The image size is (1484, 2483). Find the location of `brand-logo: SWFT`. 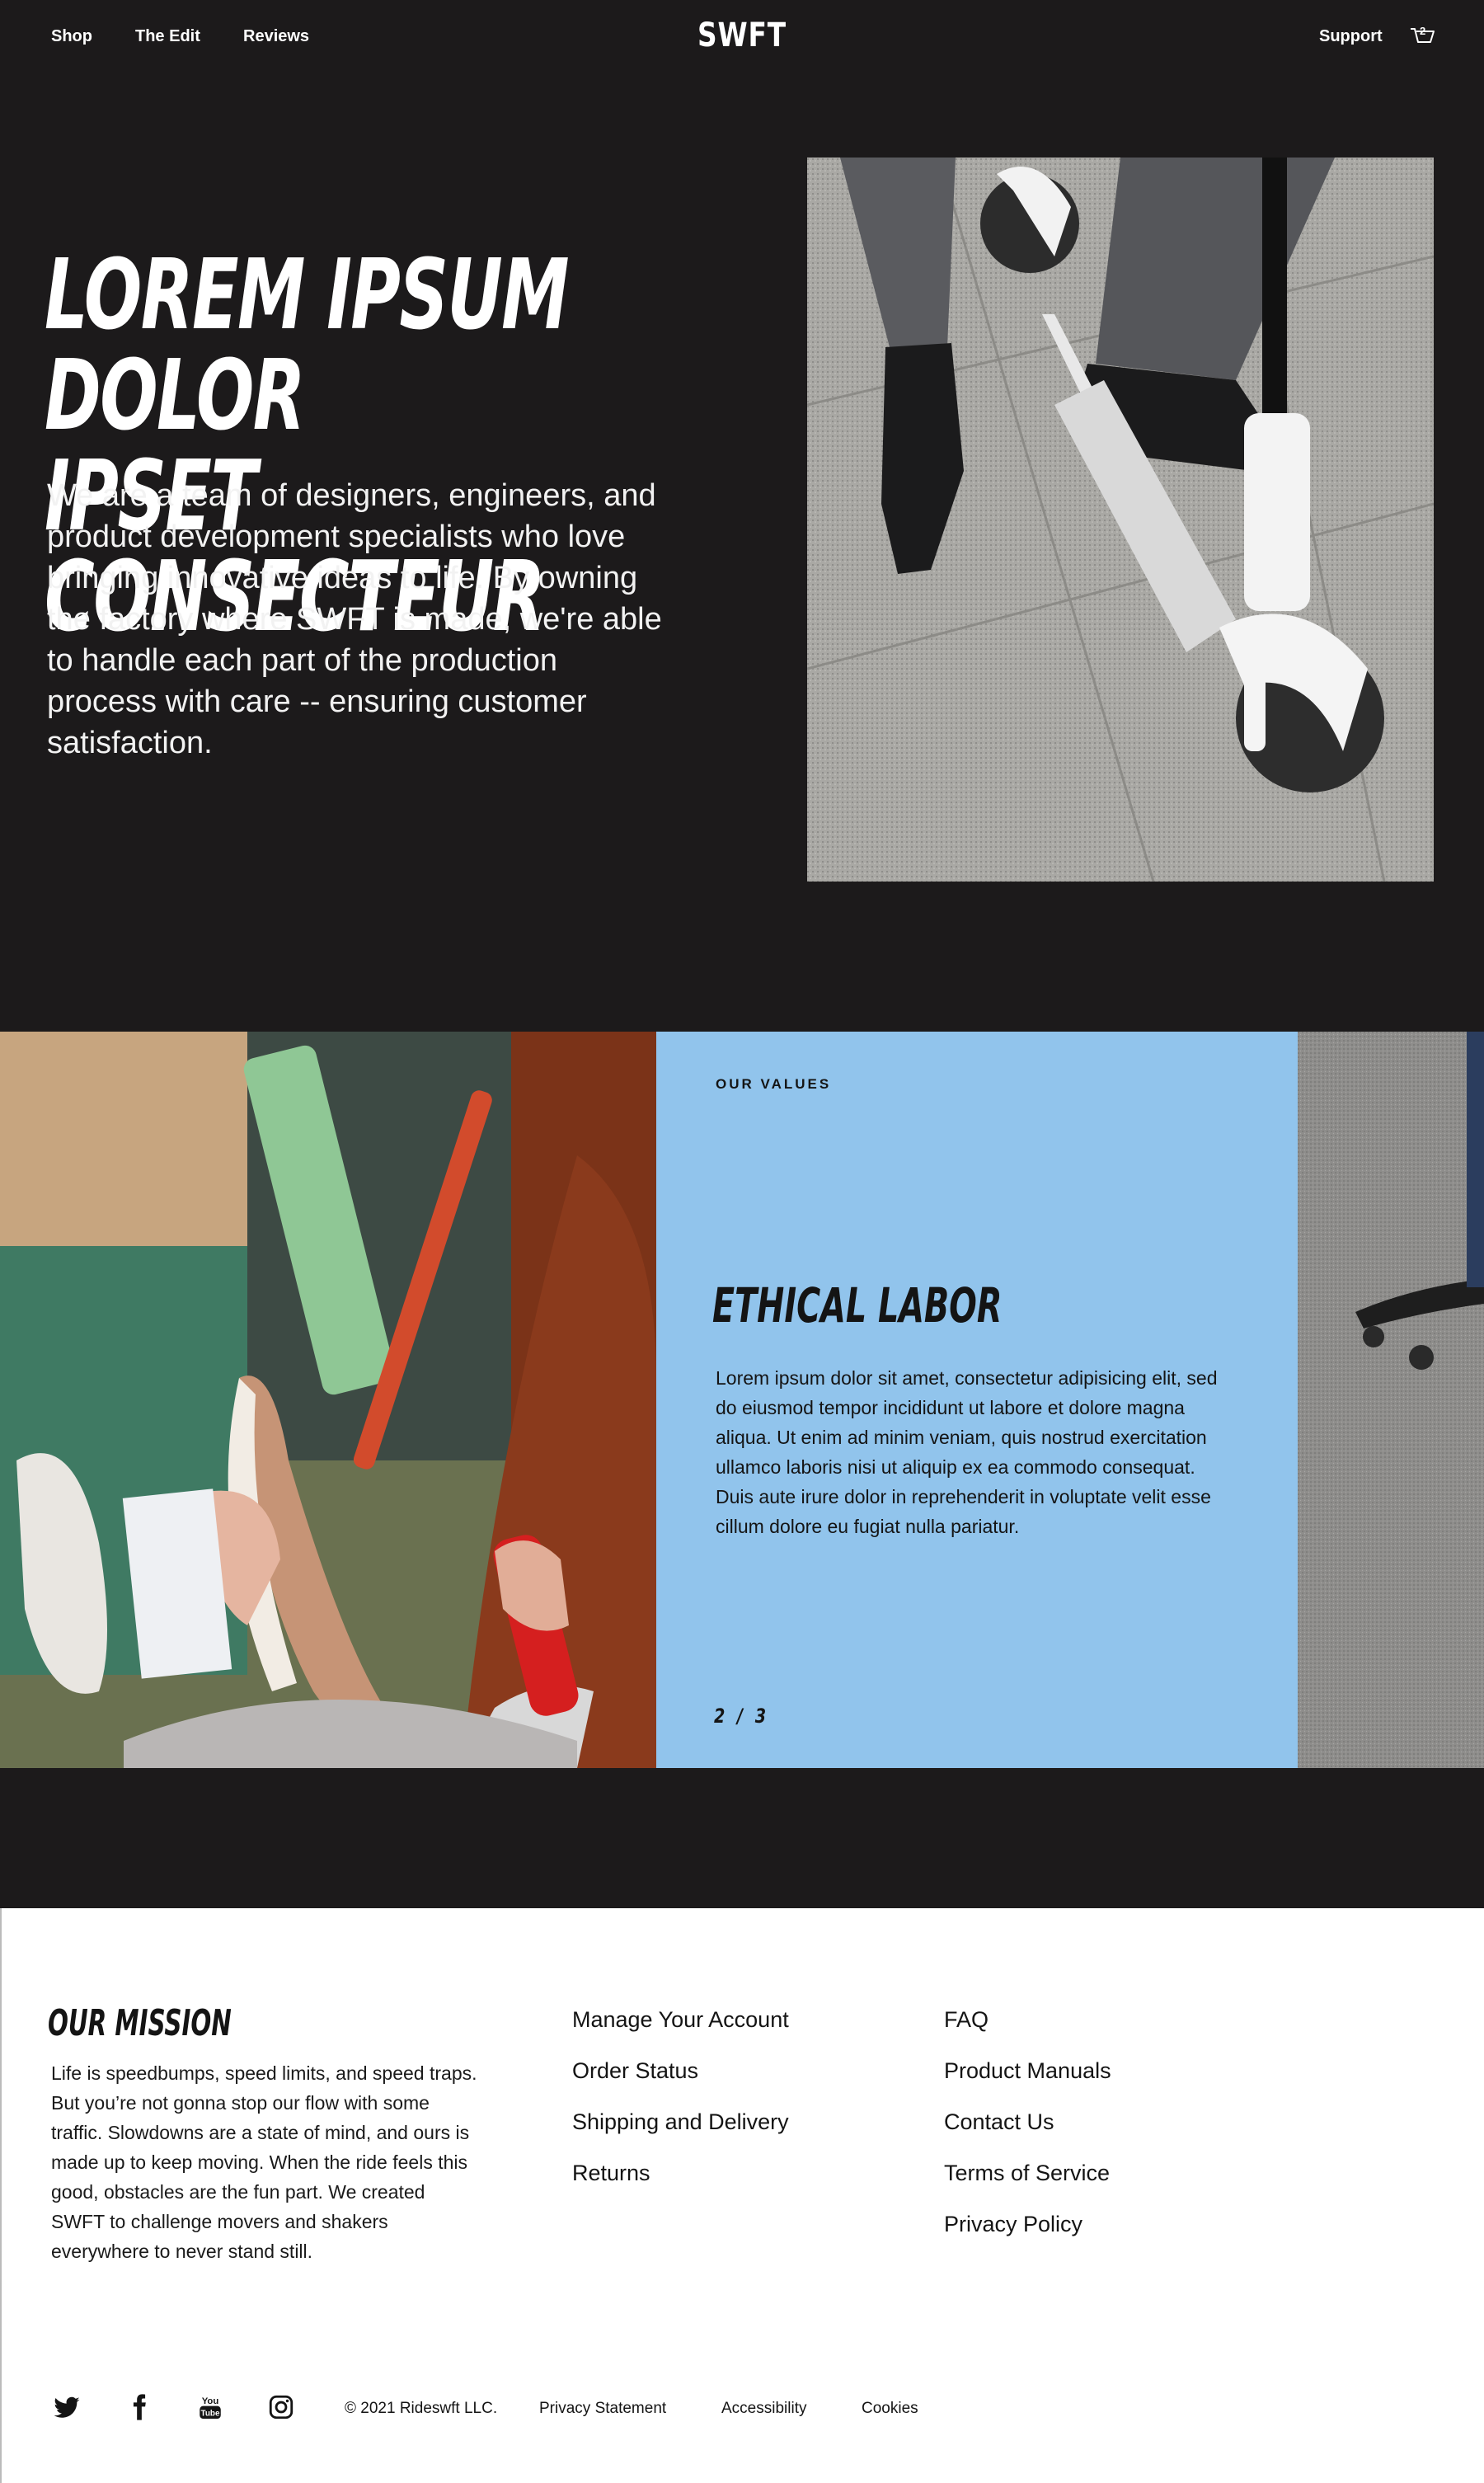

brand-logo: SWFT is located at coordinates (742, 35).